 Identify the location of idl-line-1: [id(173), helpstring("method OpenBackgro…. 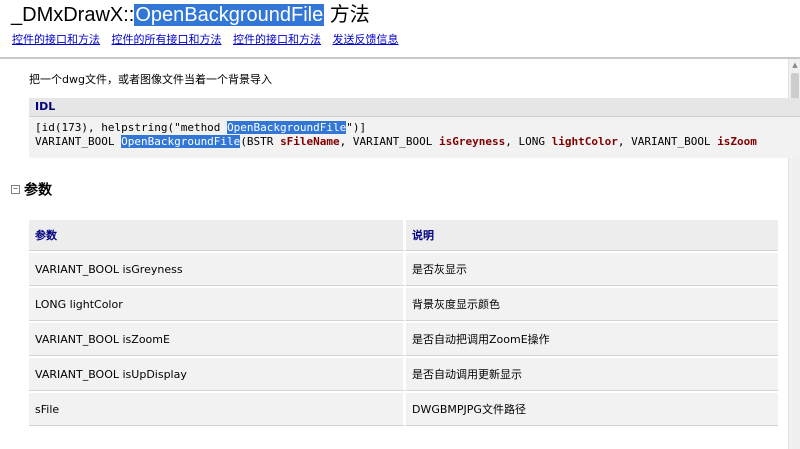
(414, 128).